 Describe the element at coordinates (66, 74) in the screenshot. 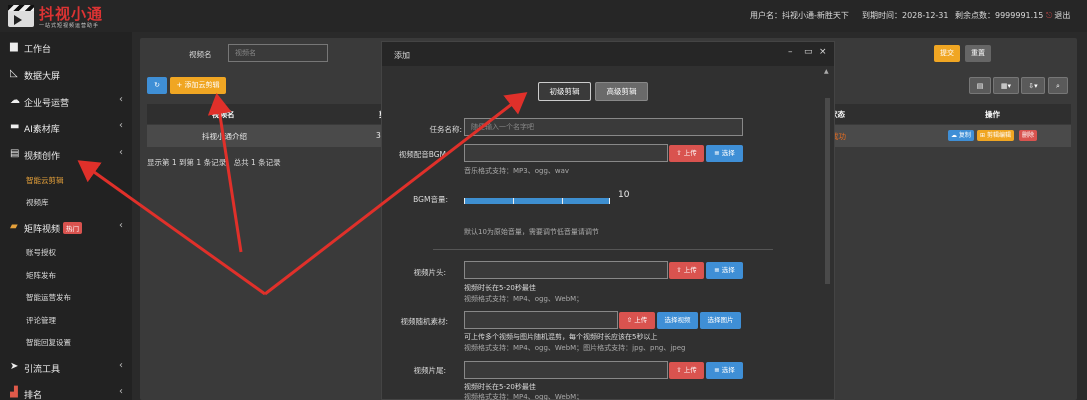

I see `sidebar-item-dashboard: ◺ 数据大屏` at that location.